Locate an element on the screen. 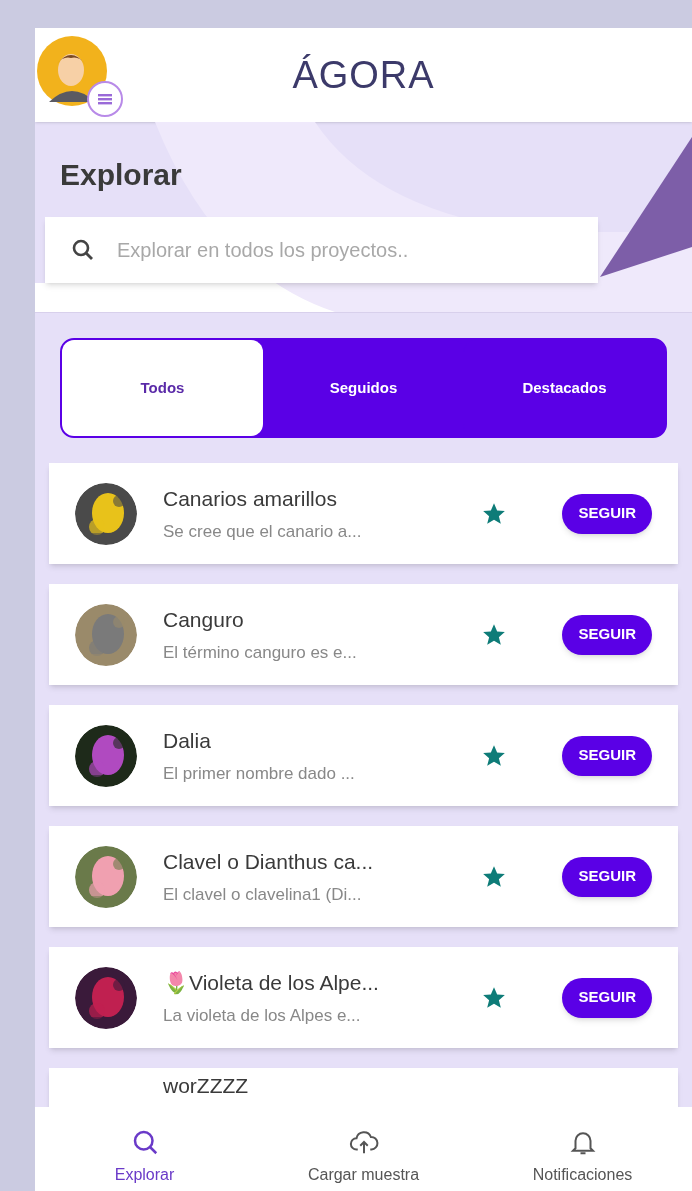 Image resolution: width=692 pixels, height=1191 pixels. app-logo: ÁGORA is located at coordinates (363, 75).